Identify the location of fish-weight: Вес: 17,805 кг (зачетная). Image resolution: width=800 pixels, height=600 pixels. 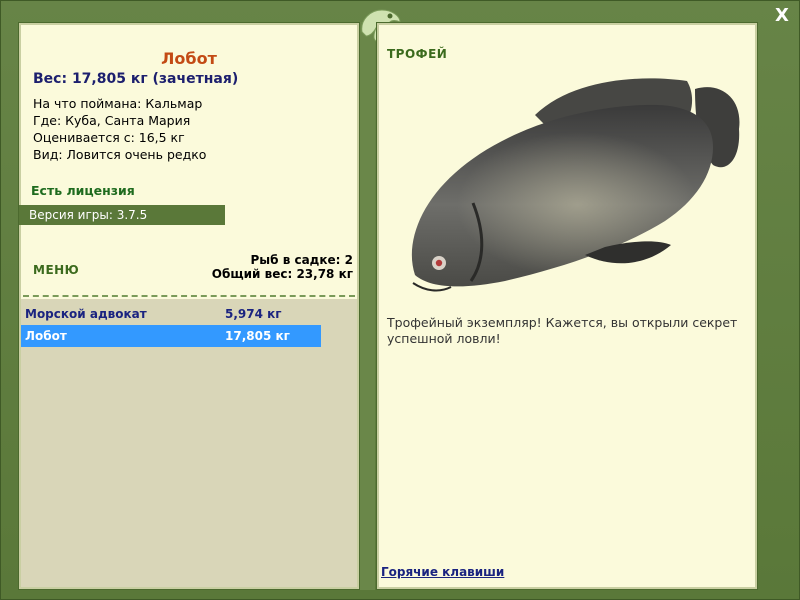
(136, 79).